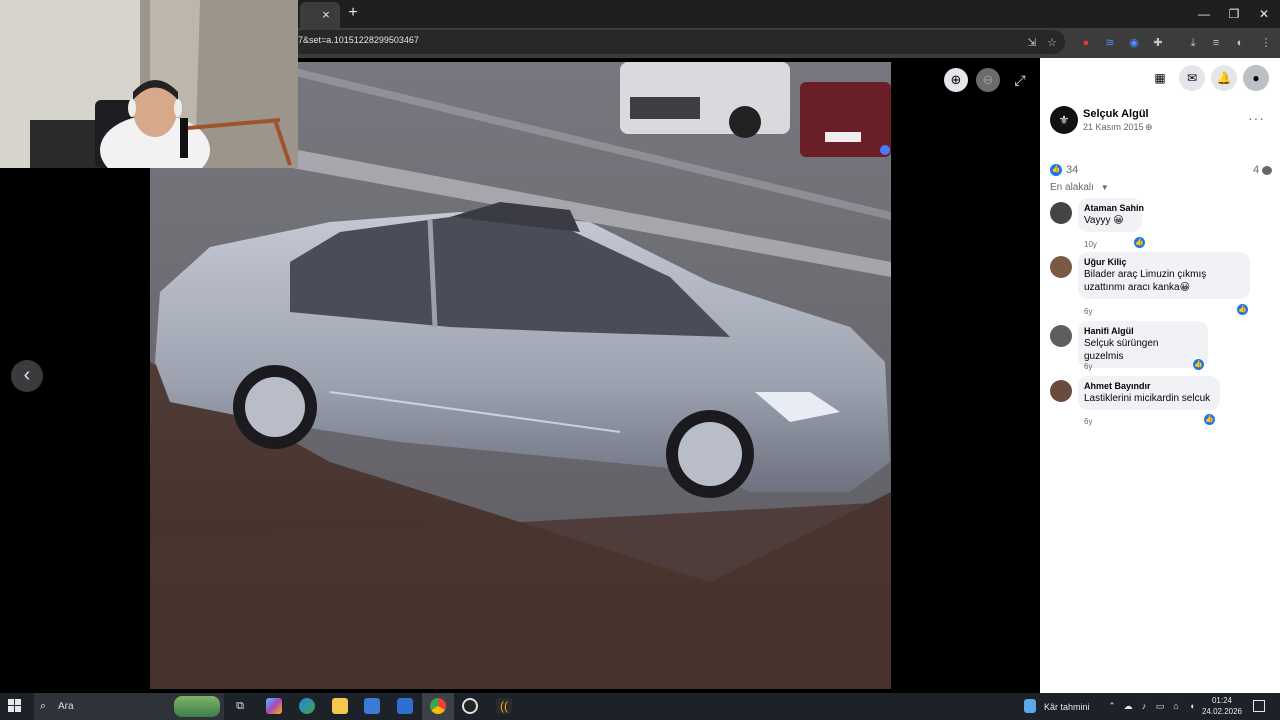  Describe the element at coordinates (1114, 208) in the screenshot. I see `commenter-name: Ataman Sahin` at that location.